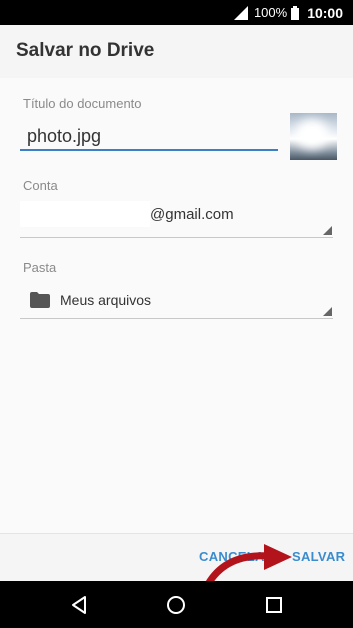 The width and height of the screenshot is (353, 628). Describe the element at coordinates (295, 12) in the screenshot. I see `battery-icon` at that location.